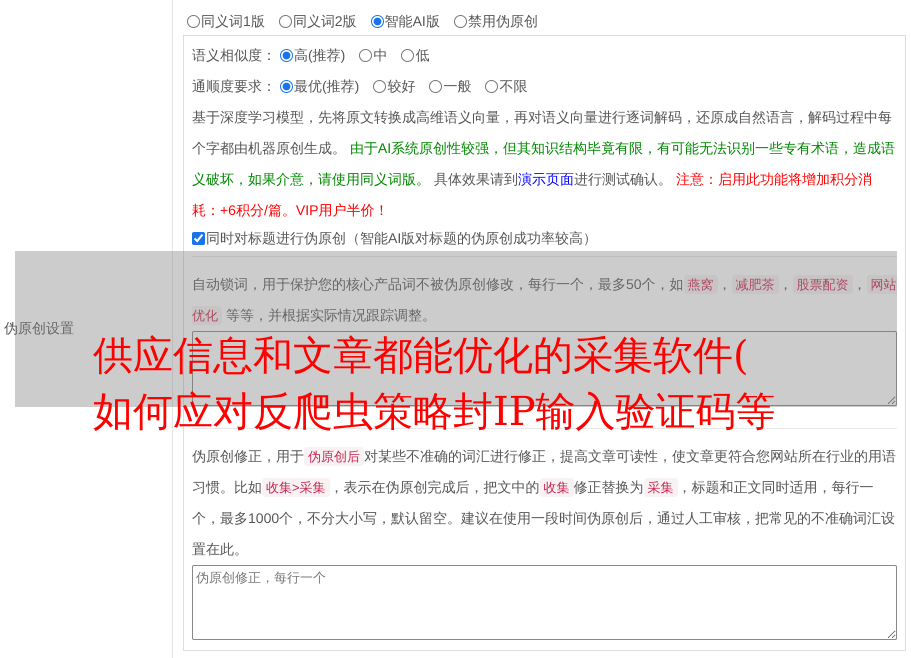 Image resolution: width=911 pixels, height=658 pixels. I want to click on radio-label: 低, so click(422, 55).